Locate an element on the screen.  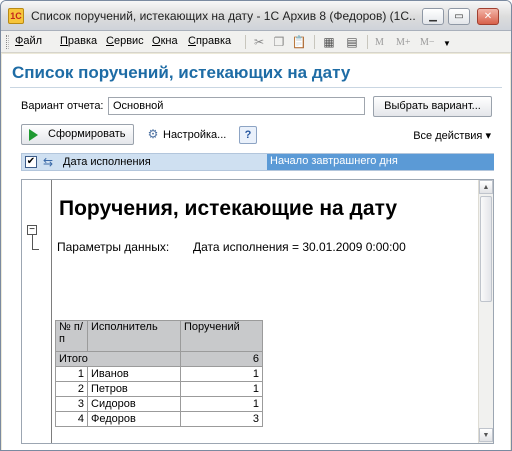
row-executor: Иванов is located at coordinates (134, 374).